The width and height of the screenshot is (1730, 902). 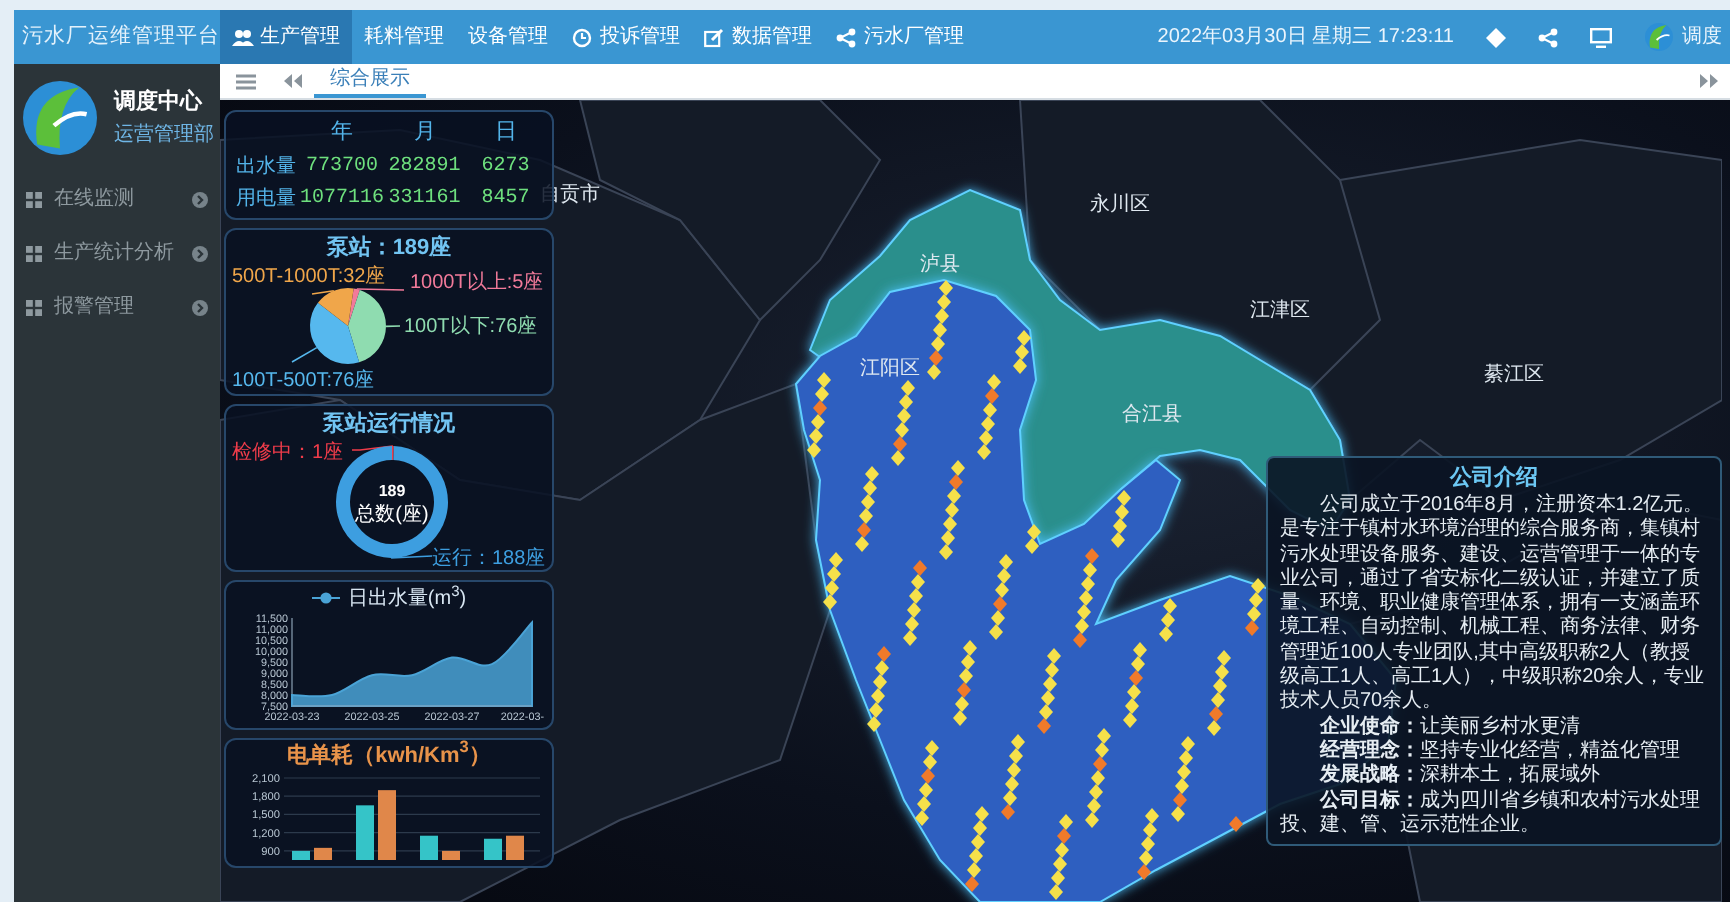 I want to click on place-label: 江阳区, so click(x=890, y=369).